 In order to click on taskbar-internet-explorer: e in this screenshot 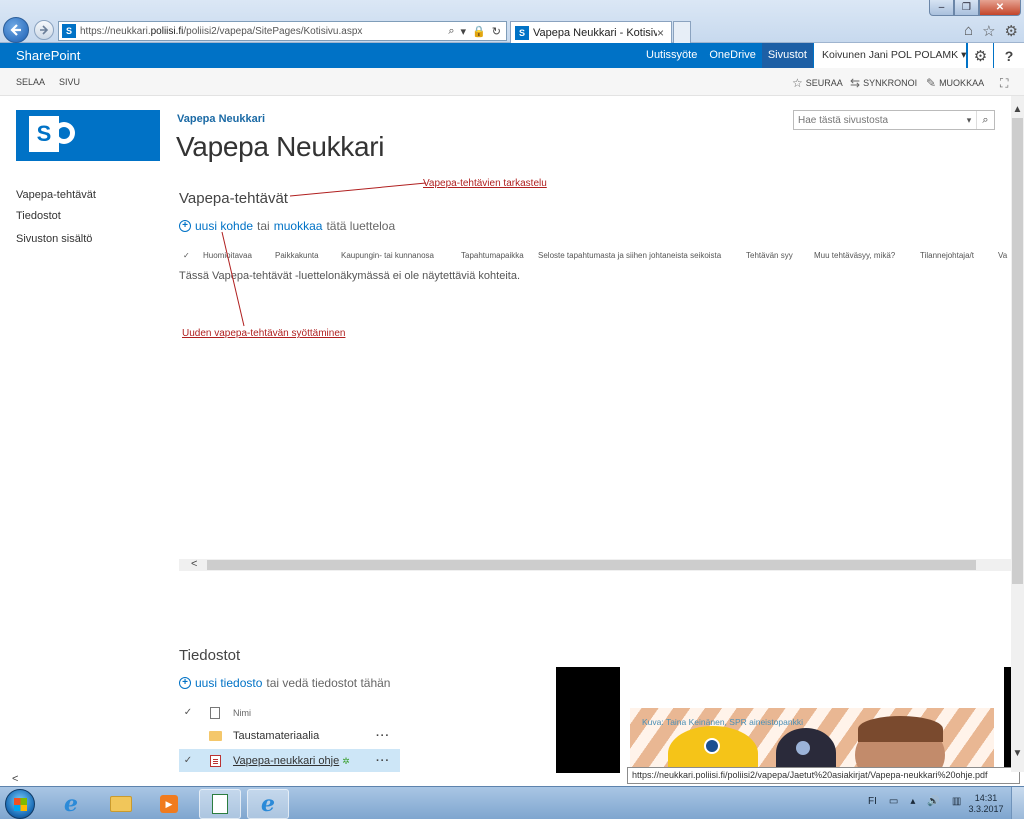, I will do `click(71, 804)`.